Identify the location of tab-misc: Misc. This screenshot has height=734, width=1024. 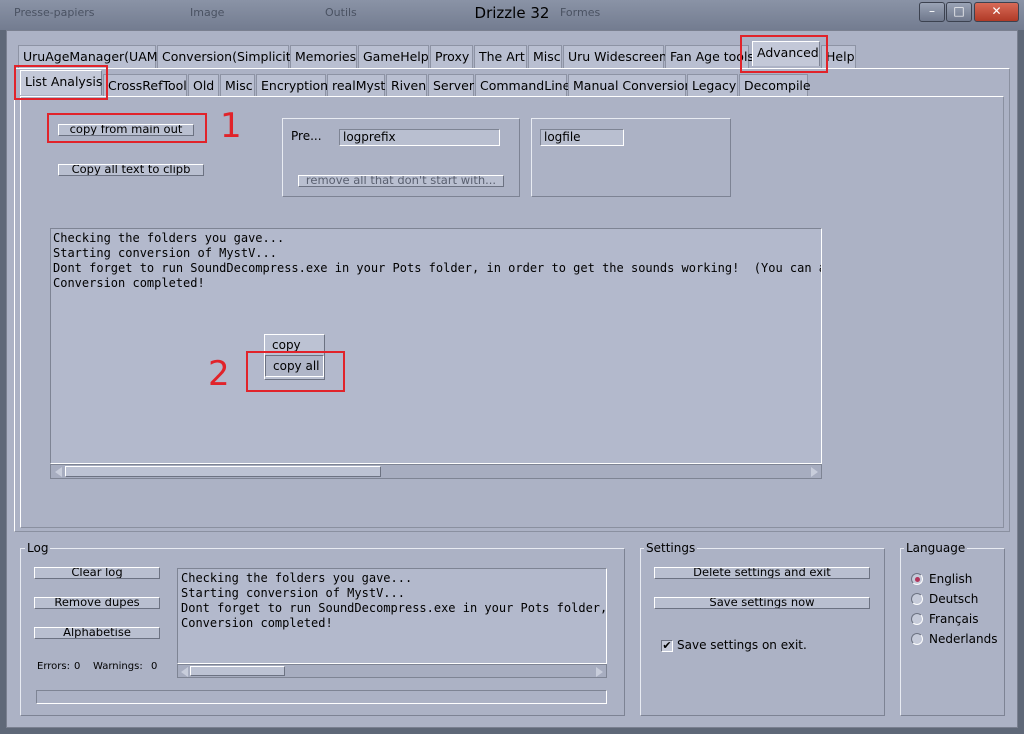
(545, 56).